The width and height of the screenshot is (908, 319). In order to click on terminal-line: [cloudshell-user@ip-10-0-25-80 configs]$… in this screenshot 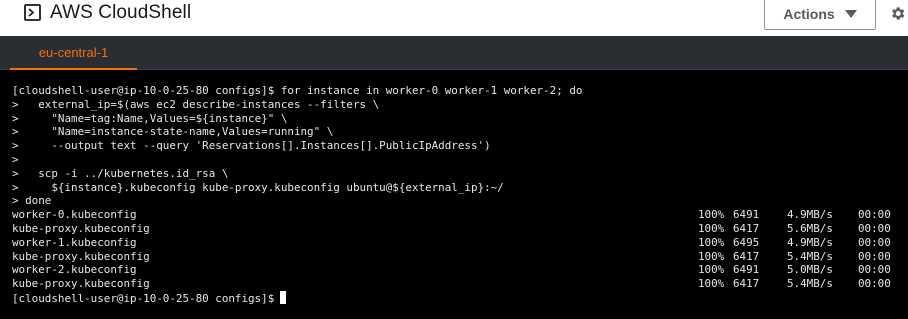, I will do `click(297, 90)`.